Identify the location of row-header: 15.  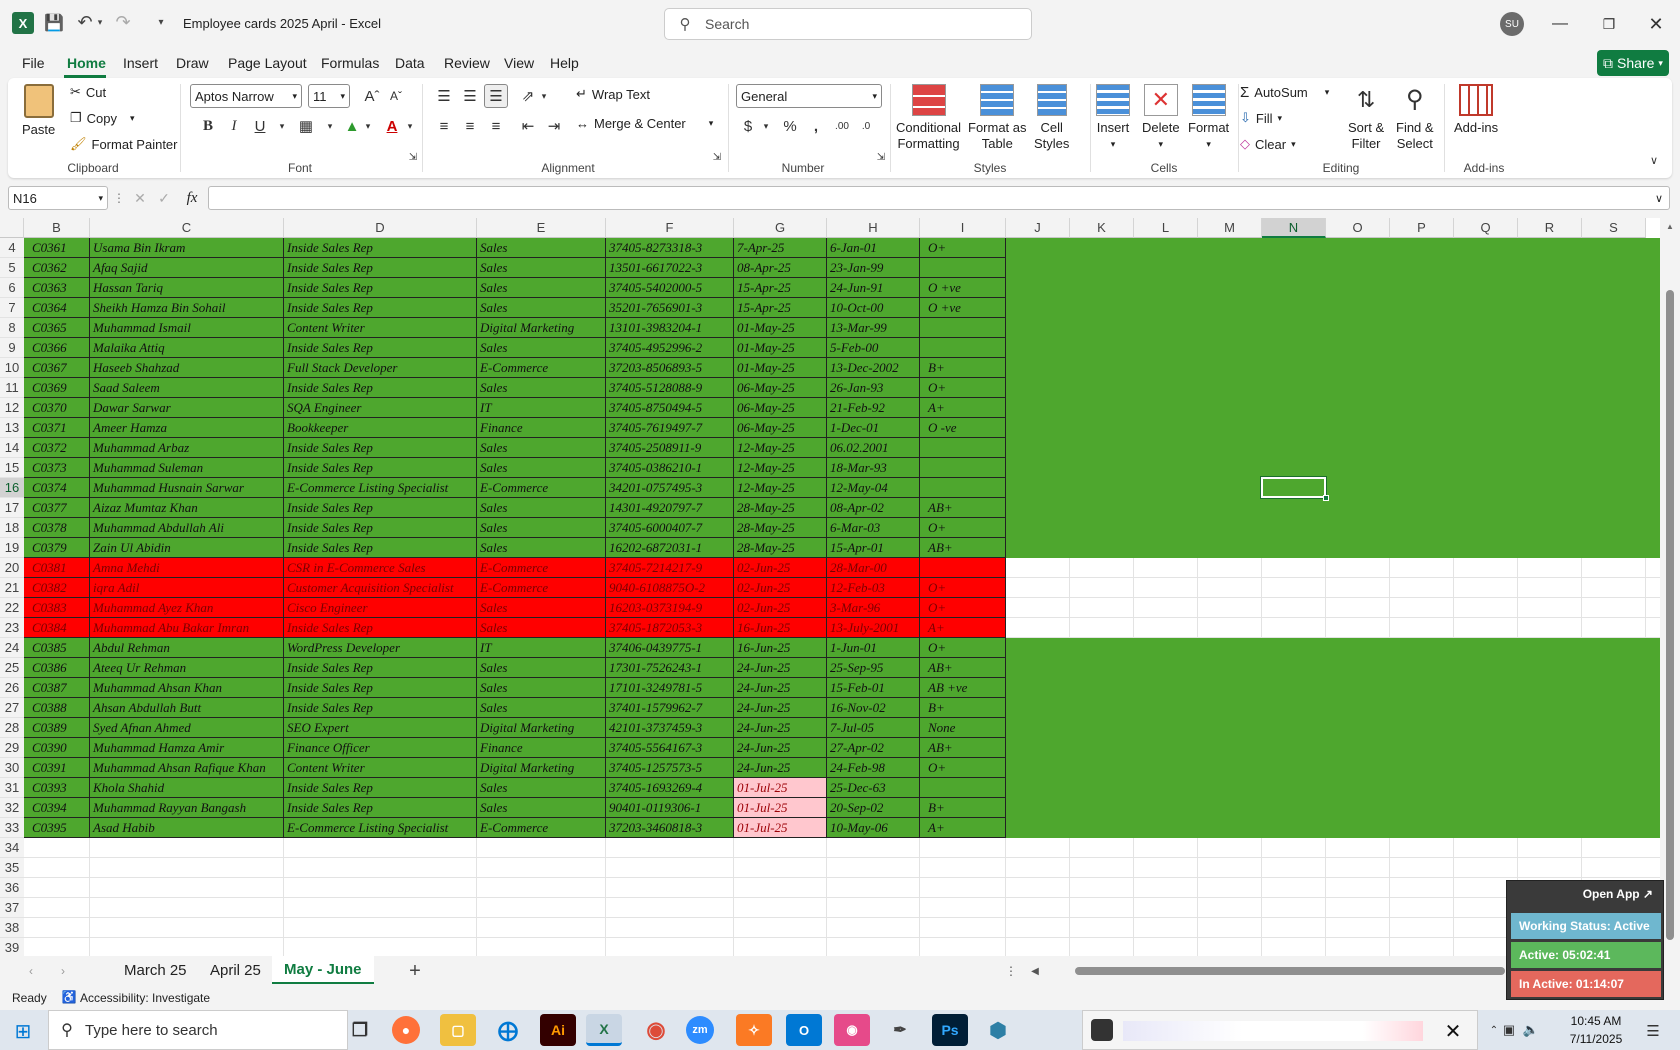
(12, 468).